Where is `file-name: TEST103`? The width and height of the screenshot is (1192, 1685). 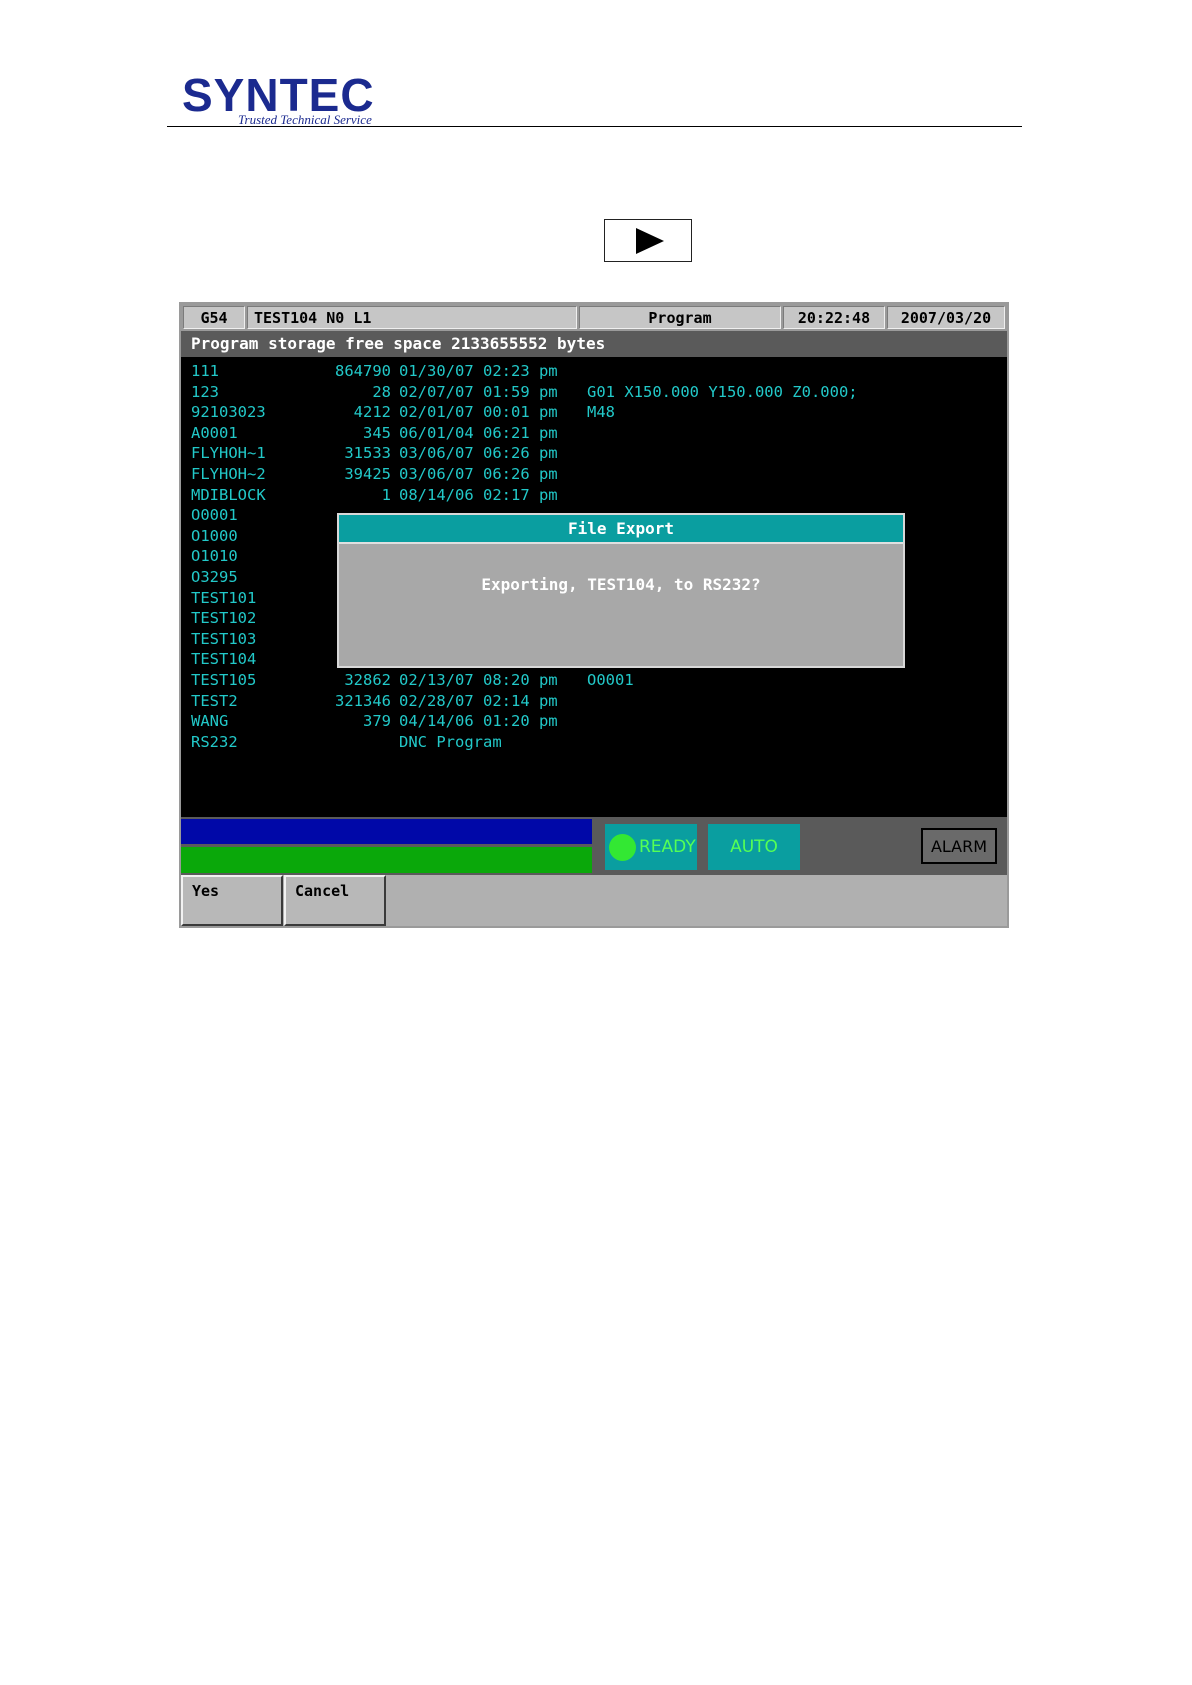
file-name: TEST103 is located at coordinates (224, 638).